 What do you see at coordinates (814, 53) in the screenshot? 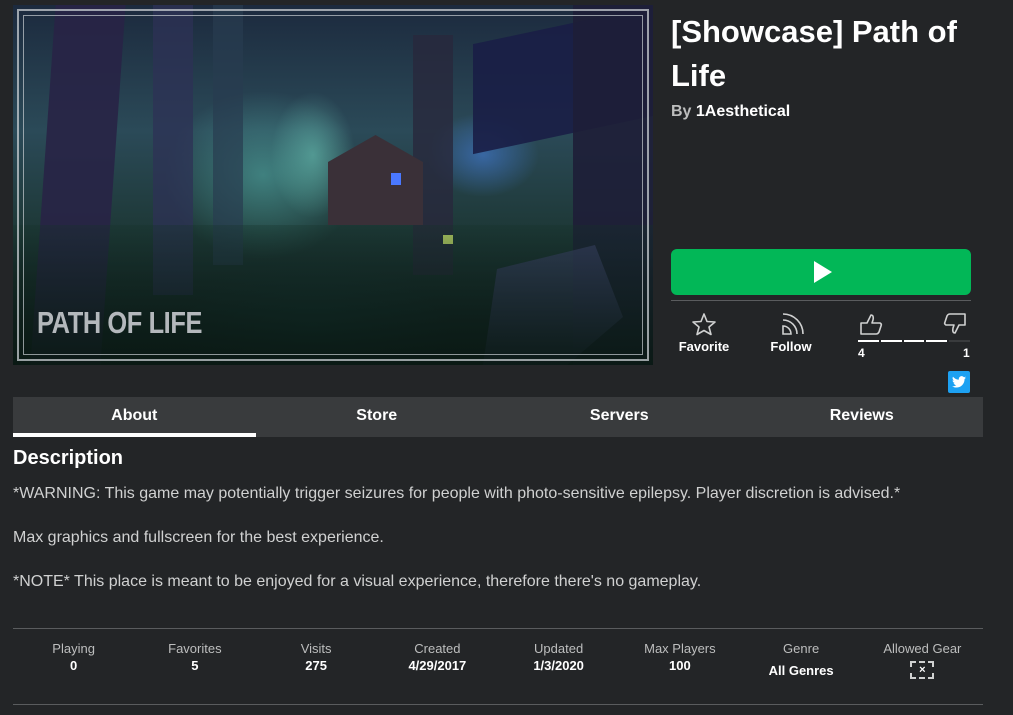
I see `game-title: [Showcase] Path of Life` at bounding box center [814, 53].